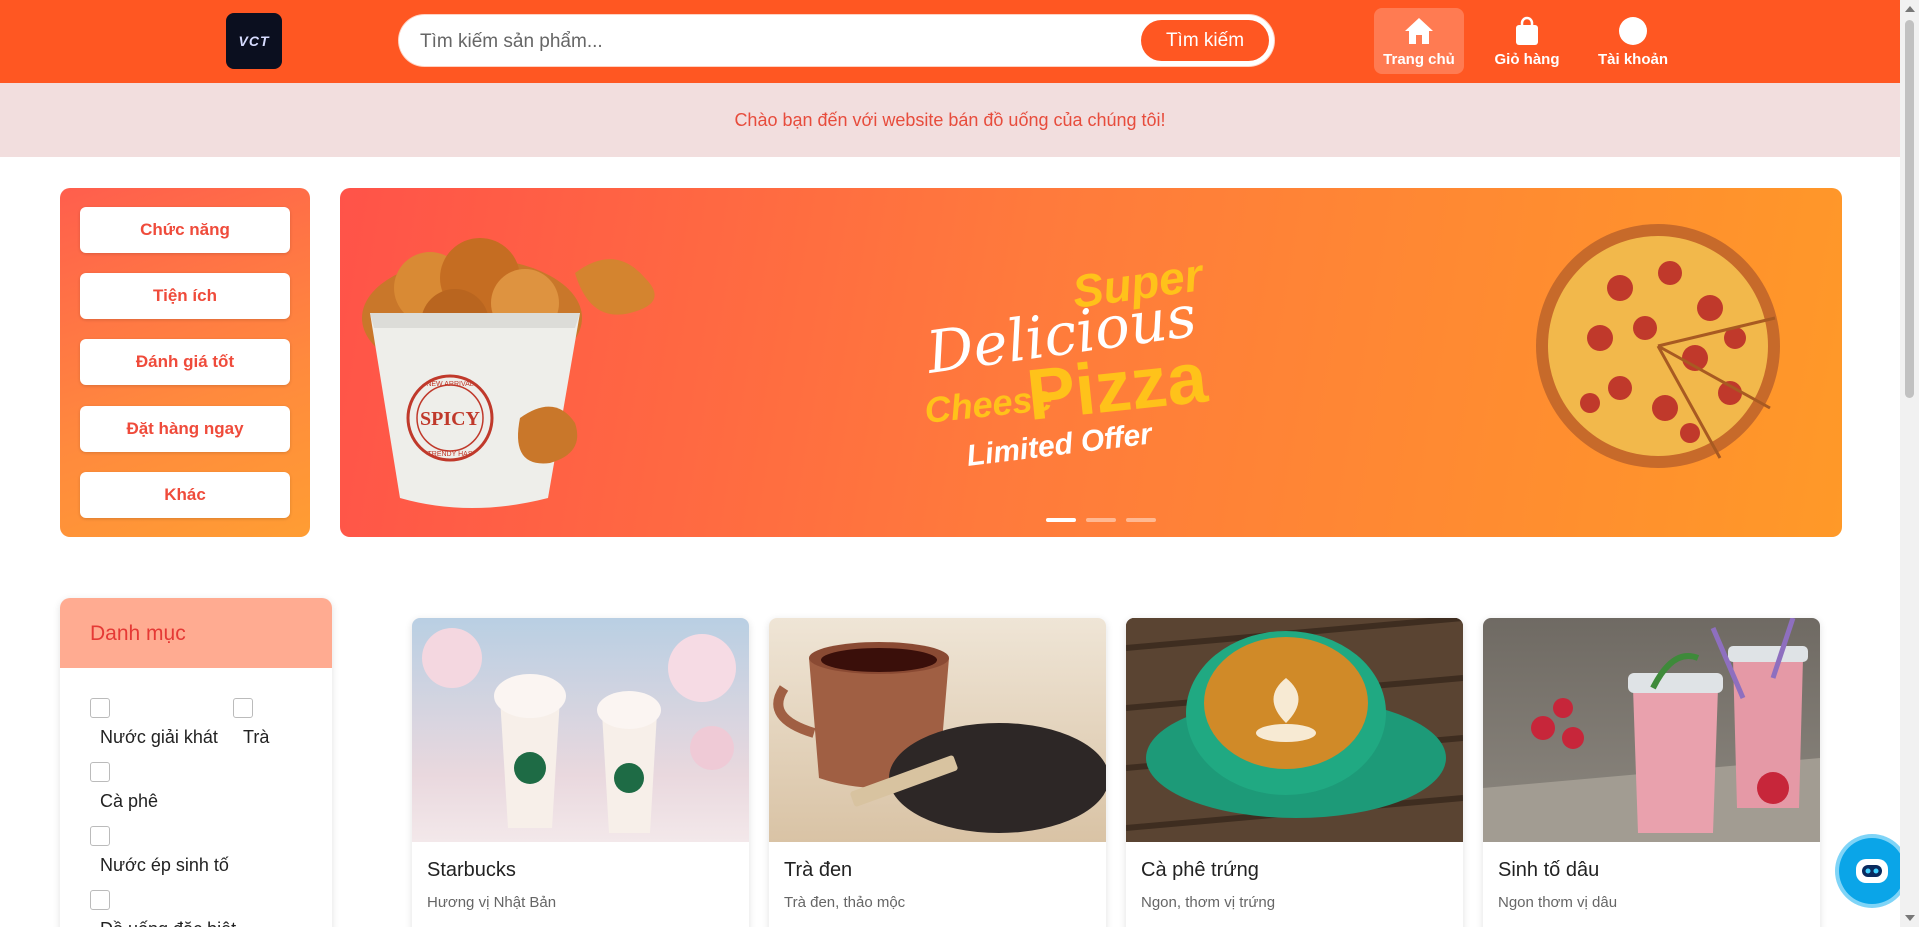  Describe the element at coordinates (129, 801) in the screenshot. I see `category-label: Cà phê` at that location.